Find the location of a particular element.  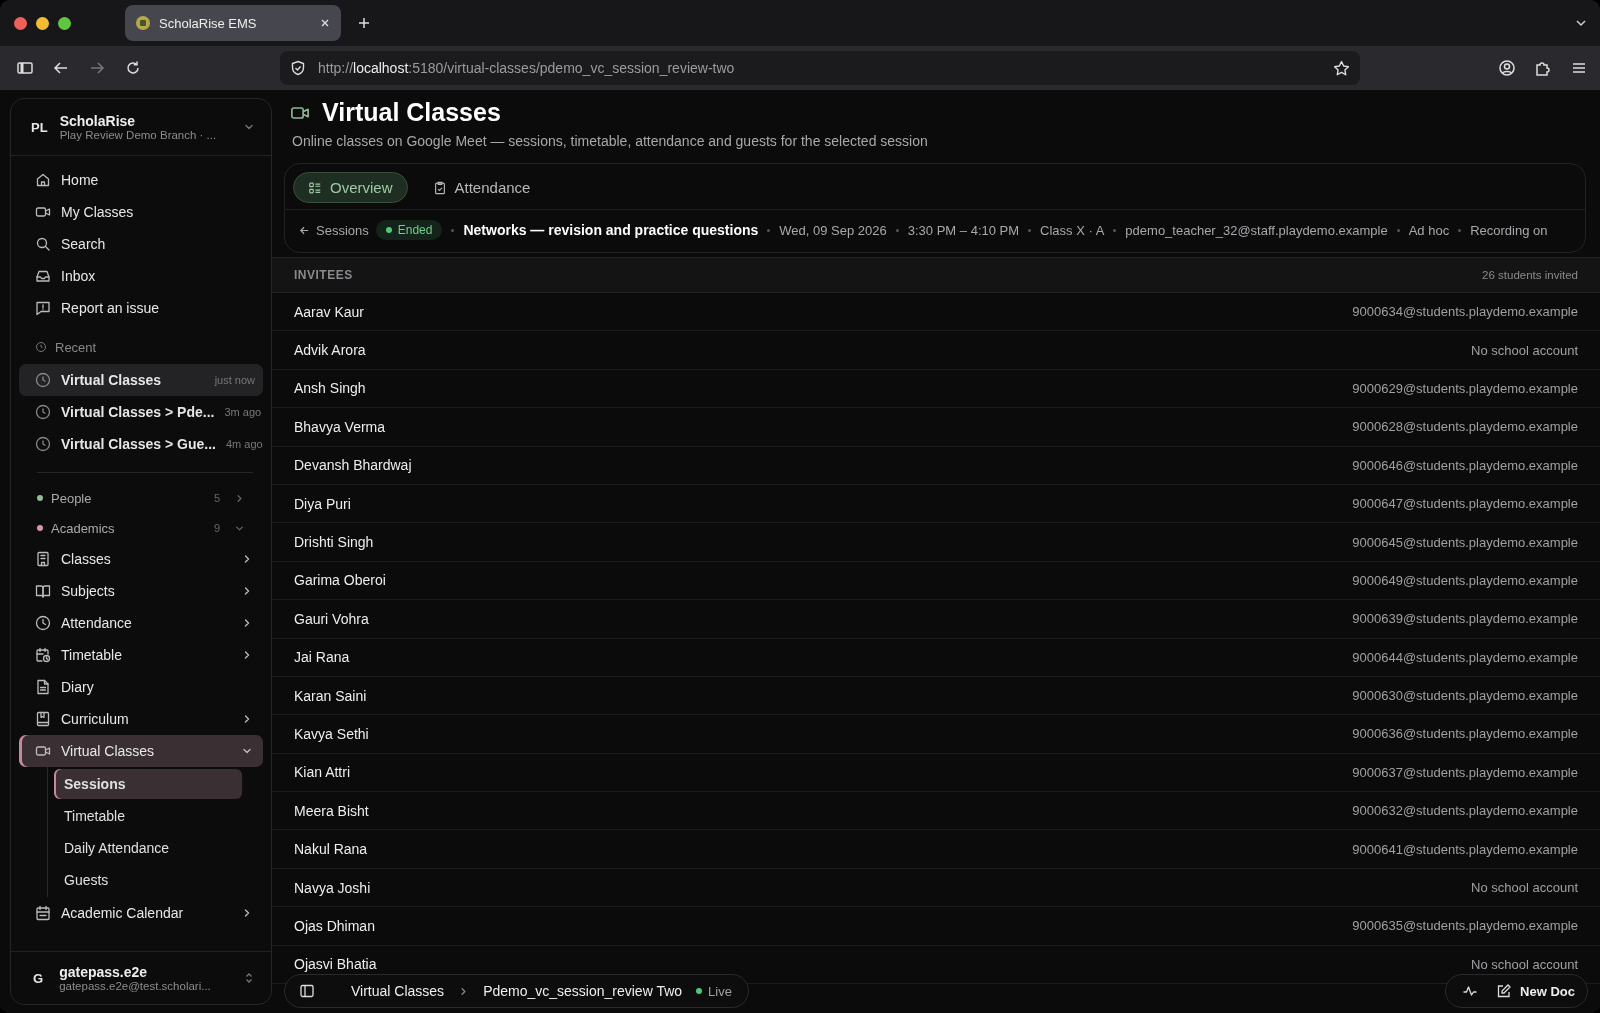

student-account: 9000628@students.playdemo.example is located at coordinates (1465, 427).